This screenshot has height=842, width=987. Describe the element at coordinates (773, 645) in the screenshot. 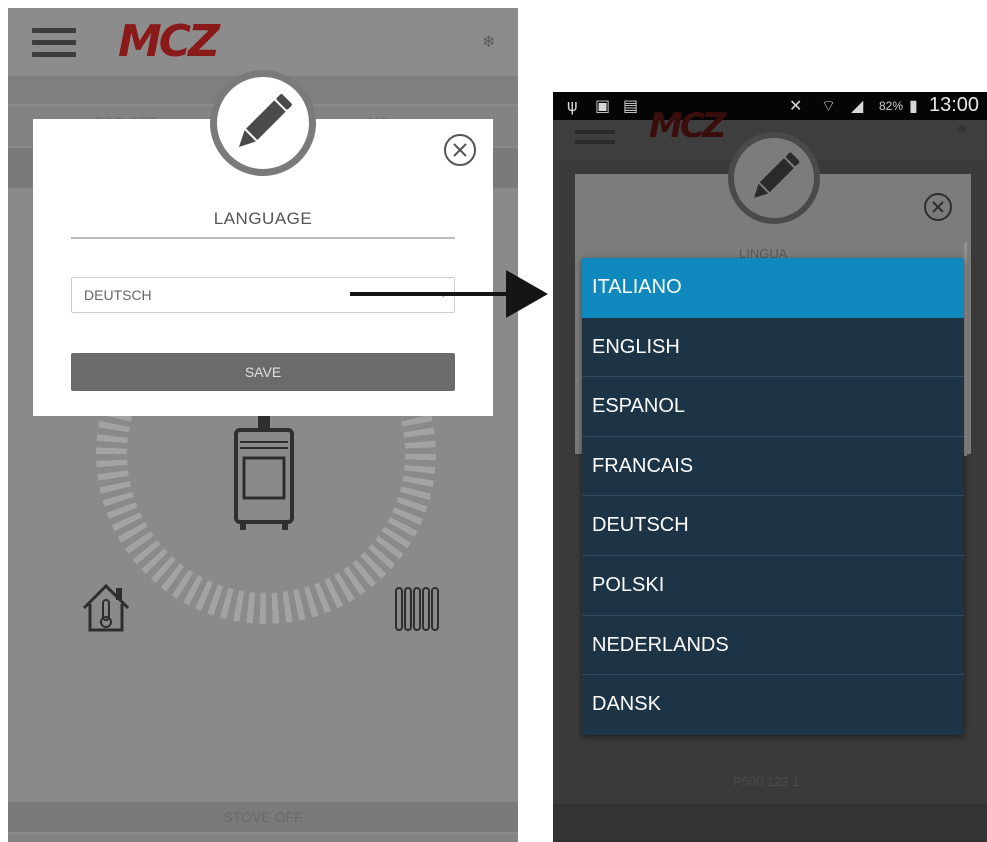

I see `language-option-nederlands: NEDERLANDS` at that location.